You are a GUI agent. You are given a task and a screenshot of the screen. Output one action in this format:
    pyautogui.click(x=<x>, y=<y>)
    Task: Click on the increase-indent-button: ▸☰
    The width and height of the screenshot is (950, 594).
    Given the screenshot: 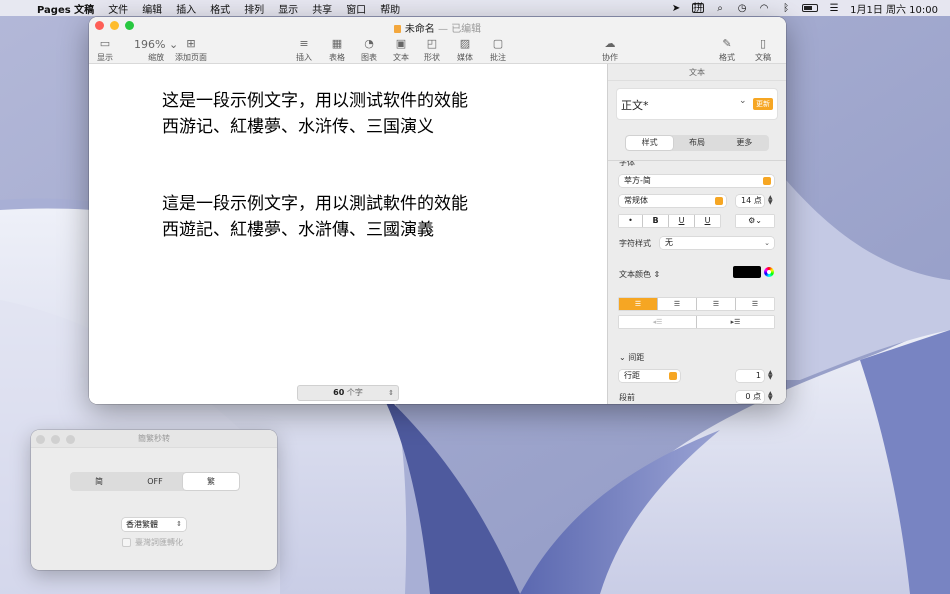 What is the action you would take?
    pyautogui.click(x=735, y=322)
    